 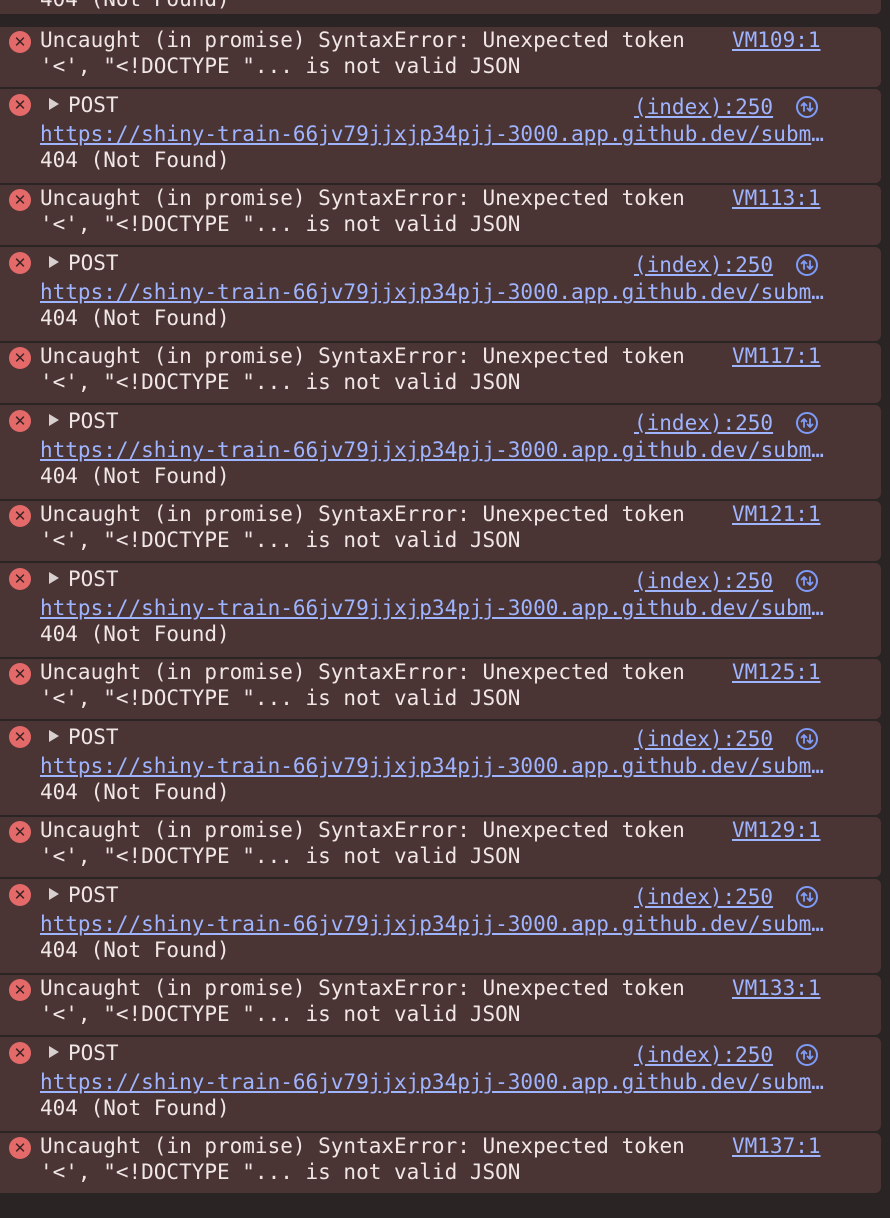 I want to click on error-source-link: VM113:1, so click(x=776, y=198).